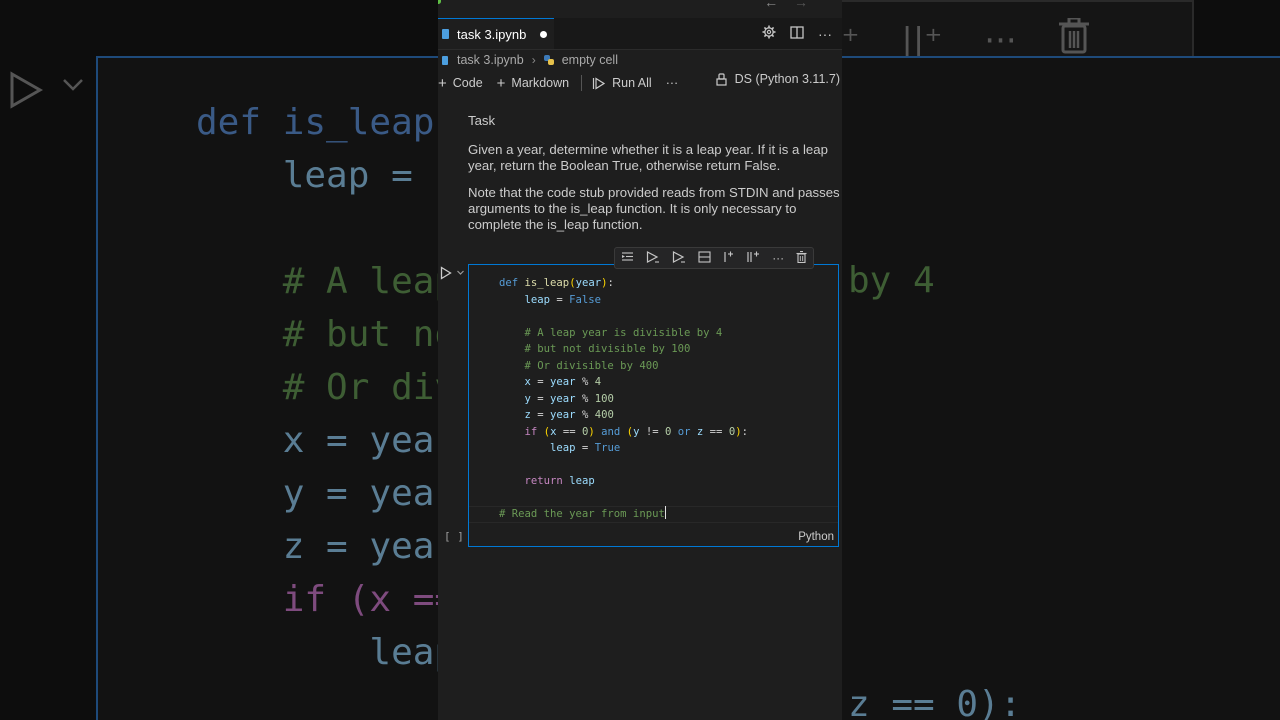 The width and height of the screenshot is (1280, 720). Describe the element at coordinates (439, 2) in the screenshot. I see `window-control-dot` at that location.